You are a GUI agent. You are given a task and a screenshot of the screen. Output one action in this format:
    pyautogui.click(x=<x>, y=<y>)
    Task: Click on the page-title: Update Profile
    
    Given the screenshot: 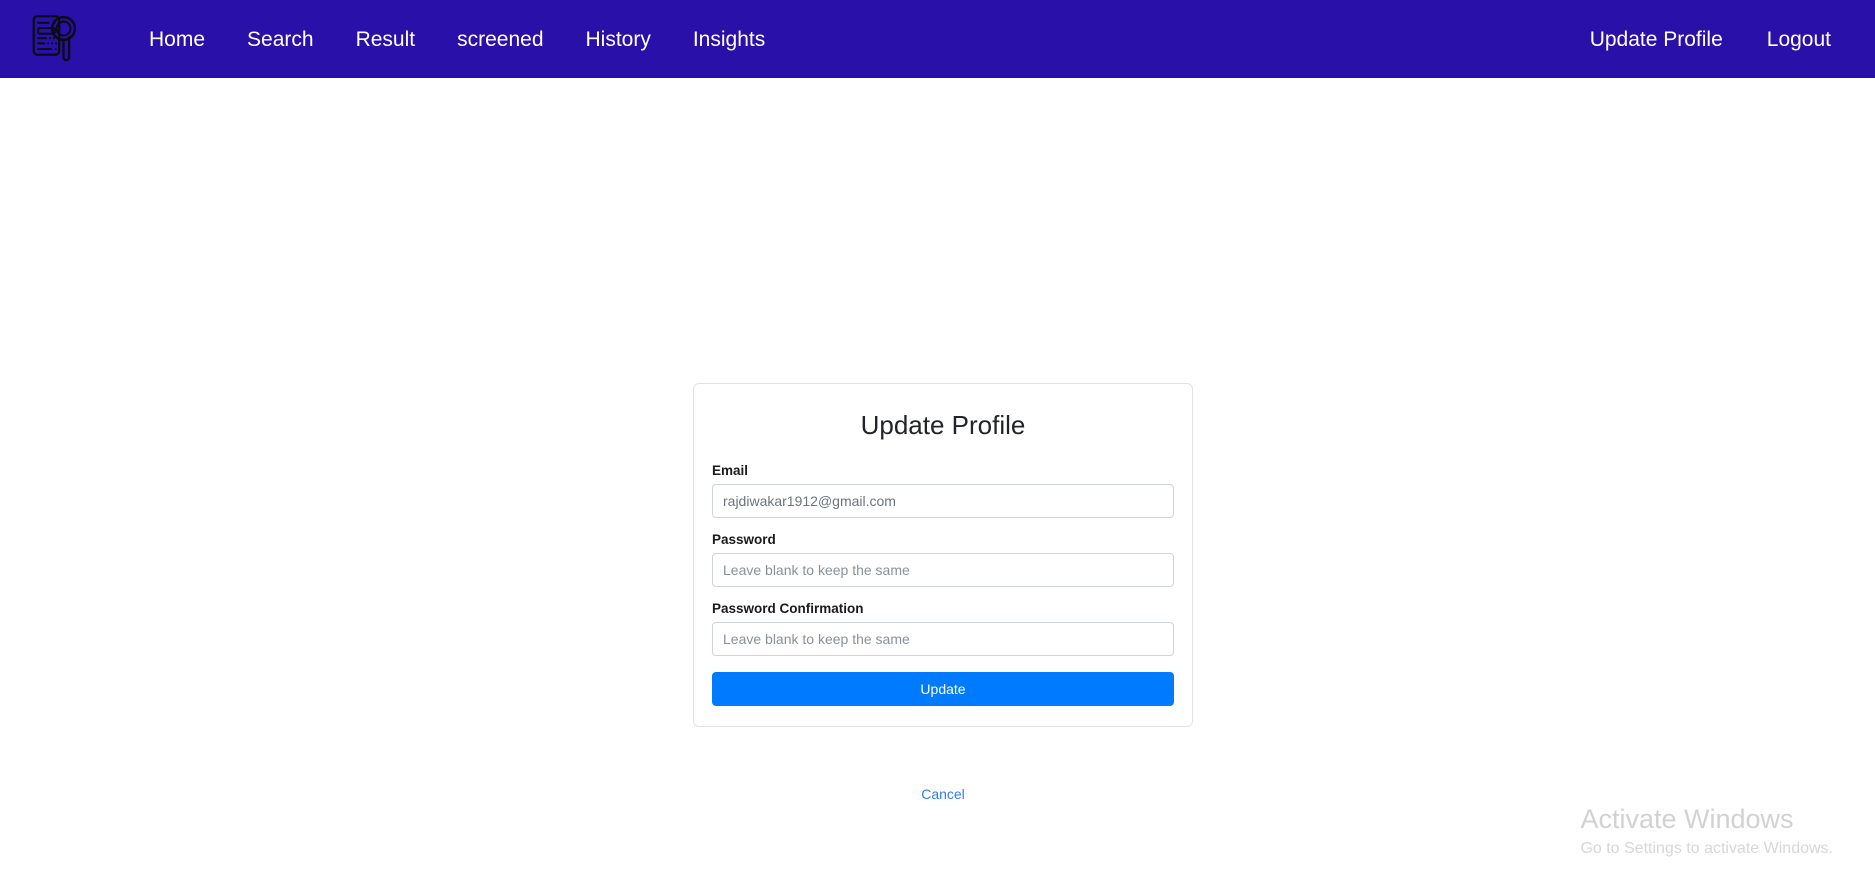 What is the action you would take?
    pyautogui.click(x=943, y=425)
    